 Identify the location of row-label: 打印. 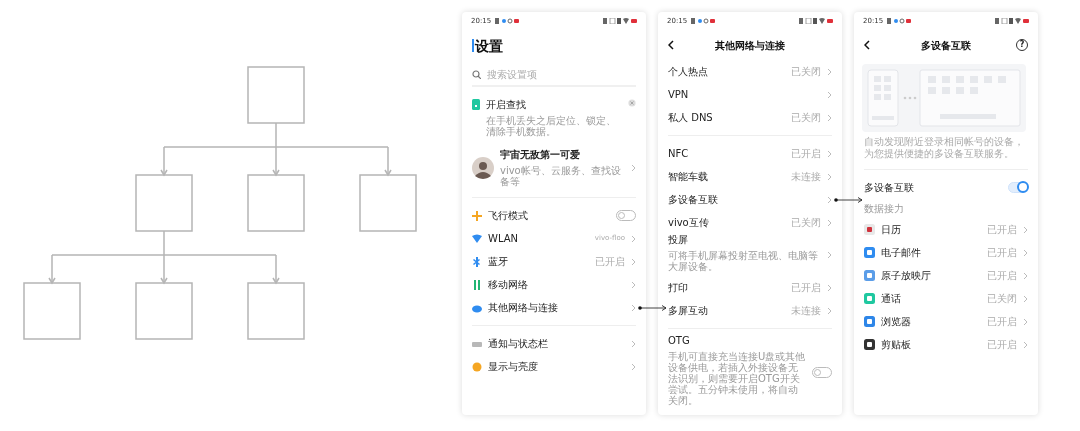
(726, 287).